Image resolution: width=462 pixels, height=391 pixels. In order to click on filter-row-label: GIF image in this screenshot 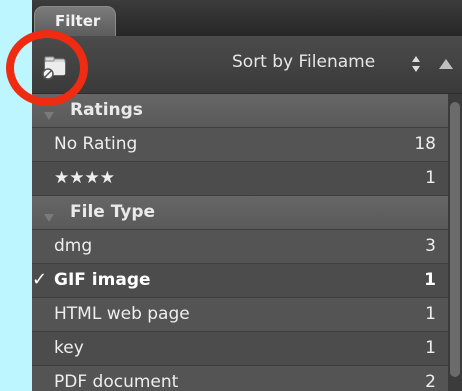, I will do `click(102, 280)`.